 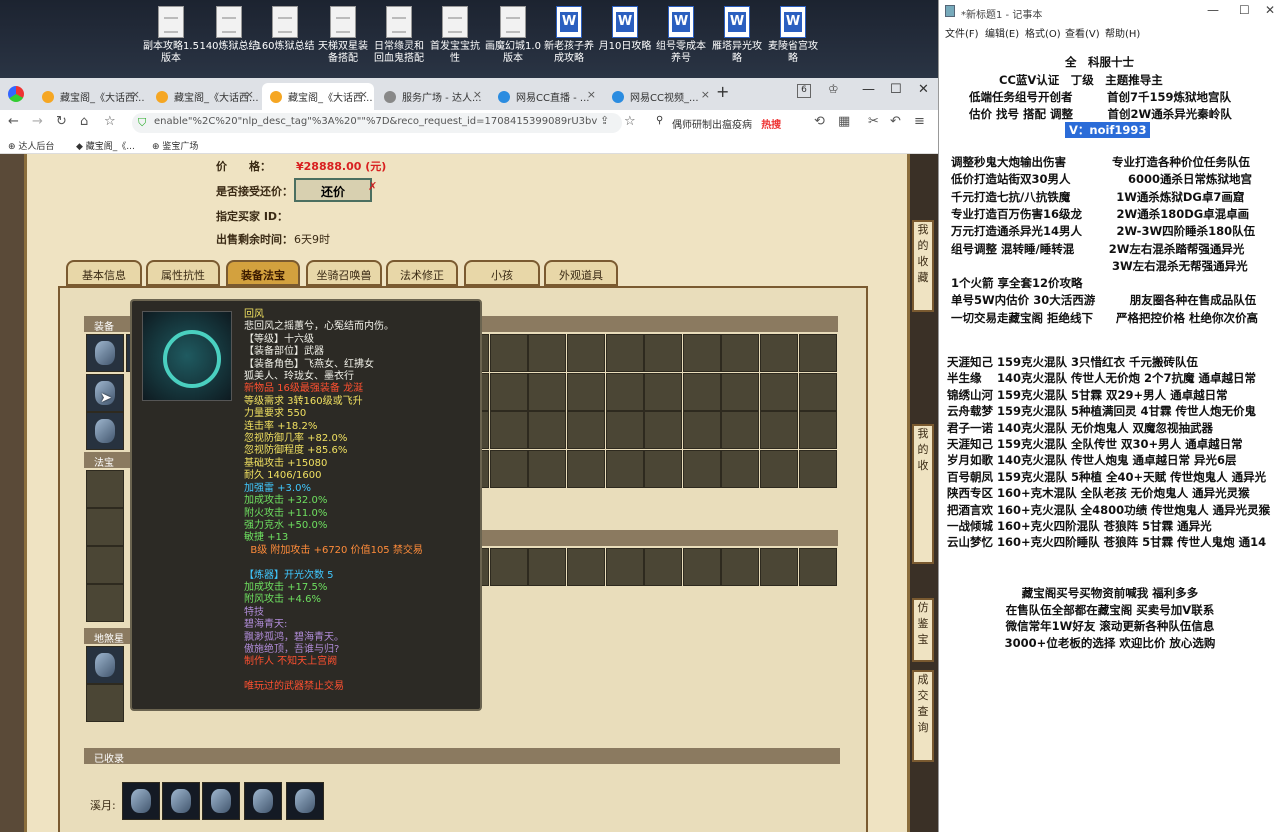 I want to click on desktop-icon: 副本攻略1.5 版本, so click(x=171, y=35).